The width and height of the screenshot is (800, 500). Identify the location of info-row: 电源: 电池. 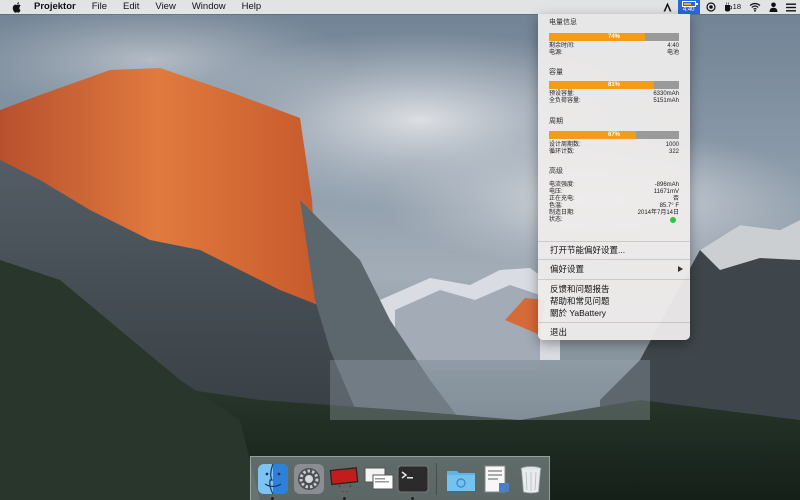
(614, 53).